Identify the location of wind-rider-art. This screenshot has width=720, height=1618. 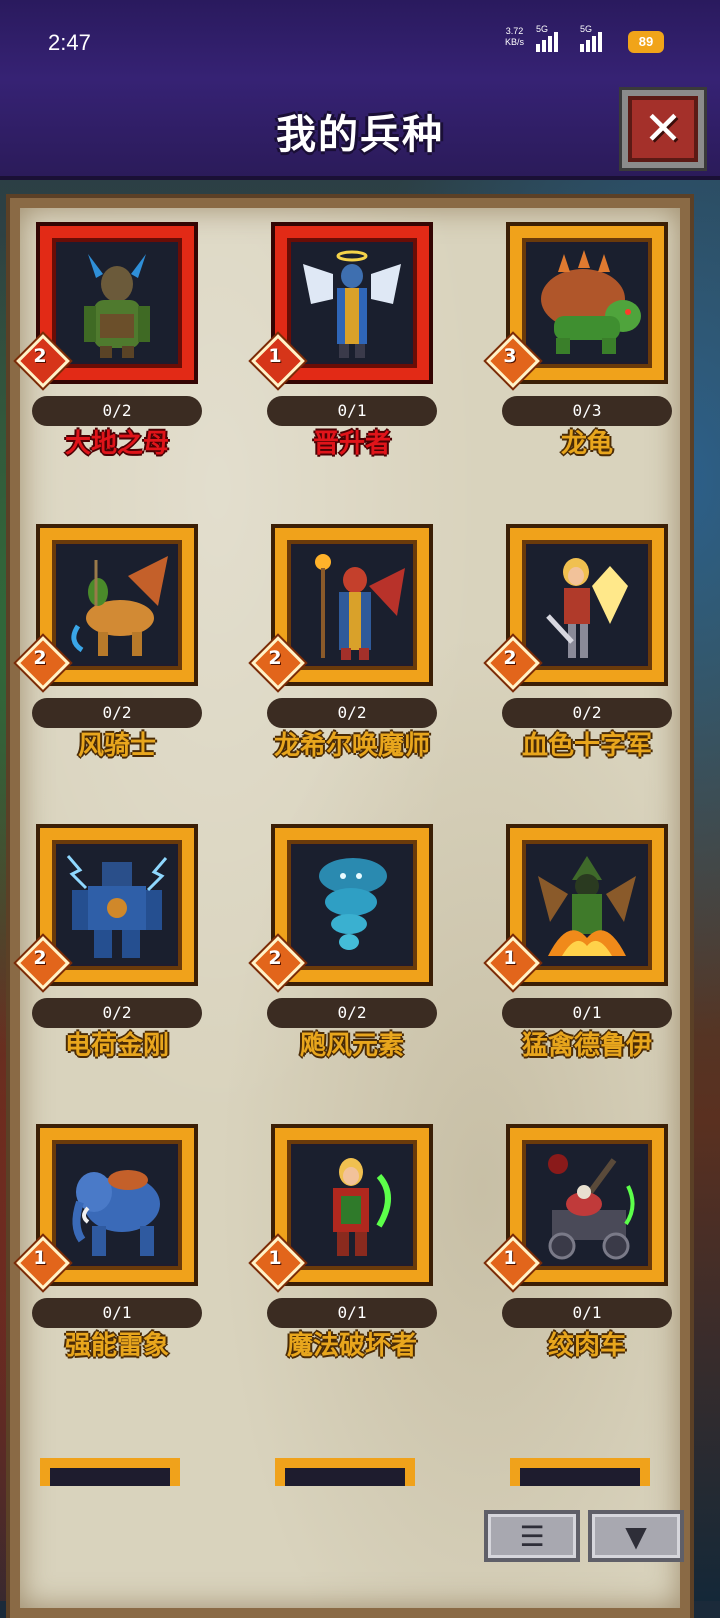
(117, 605).